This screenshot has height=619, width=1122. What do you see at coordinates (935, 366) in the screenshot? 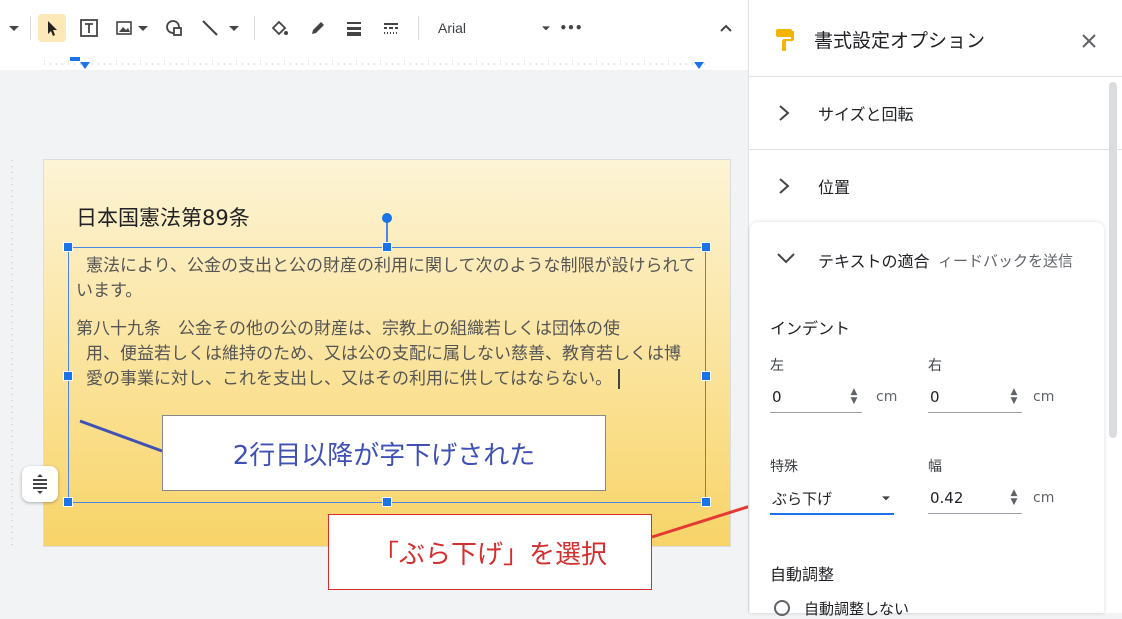
I see `right-indent-label: 右` at bounding box center [935, 366].